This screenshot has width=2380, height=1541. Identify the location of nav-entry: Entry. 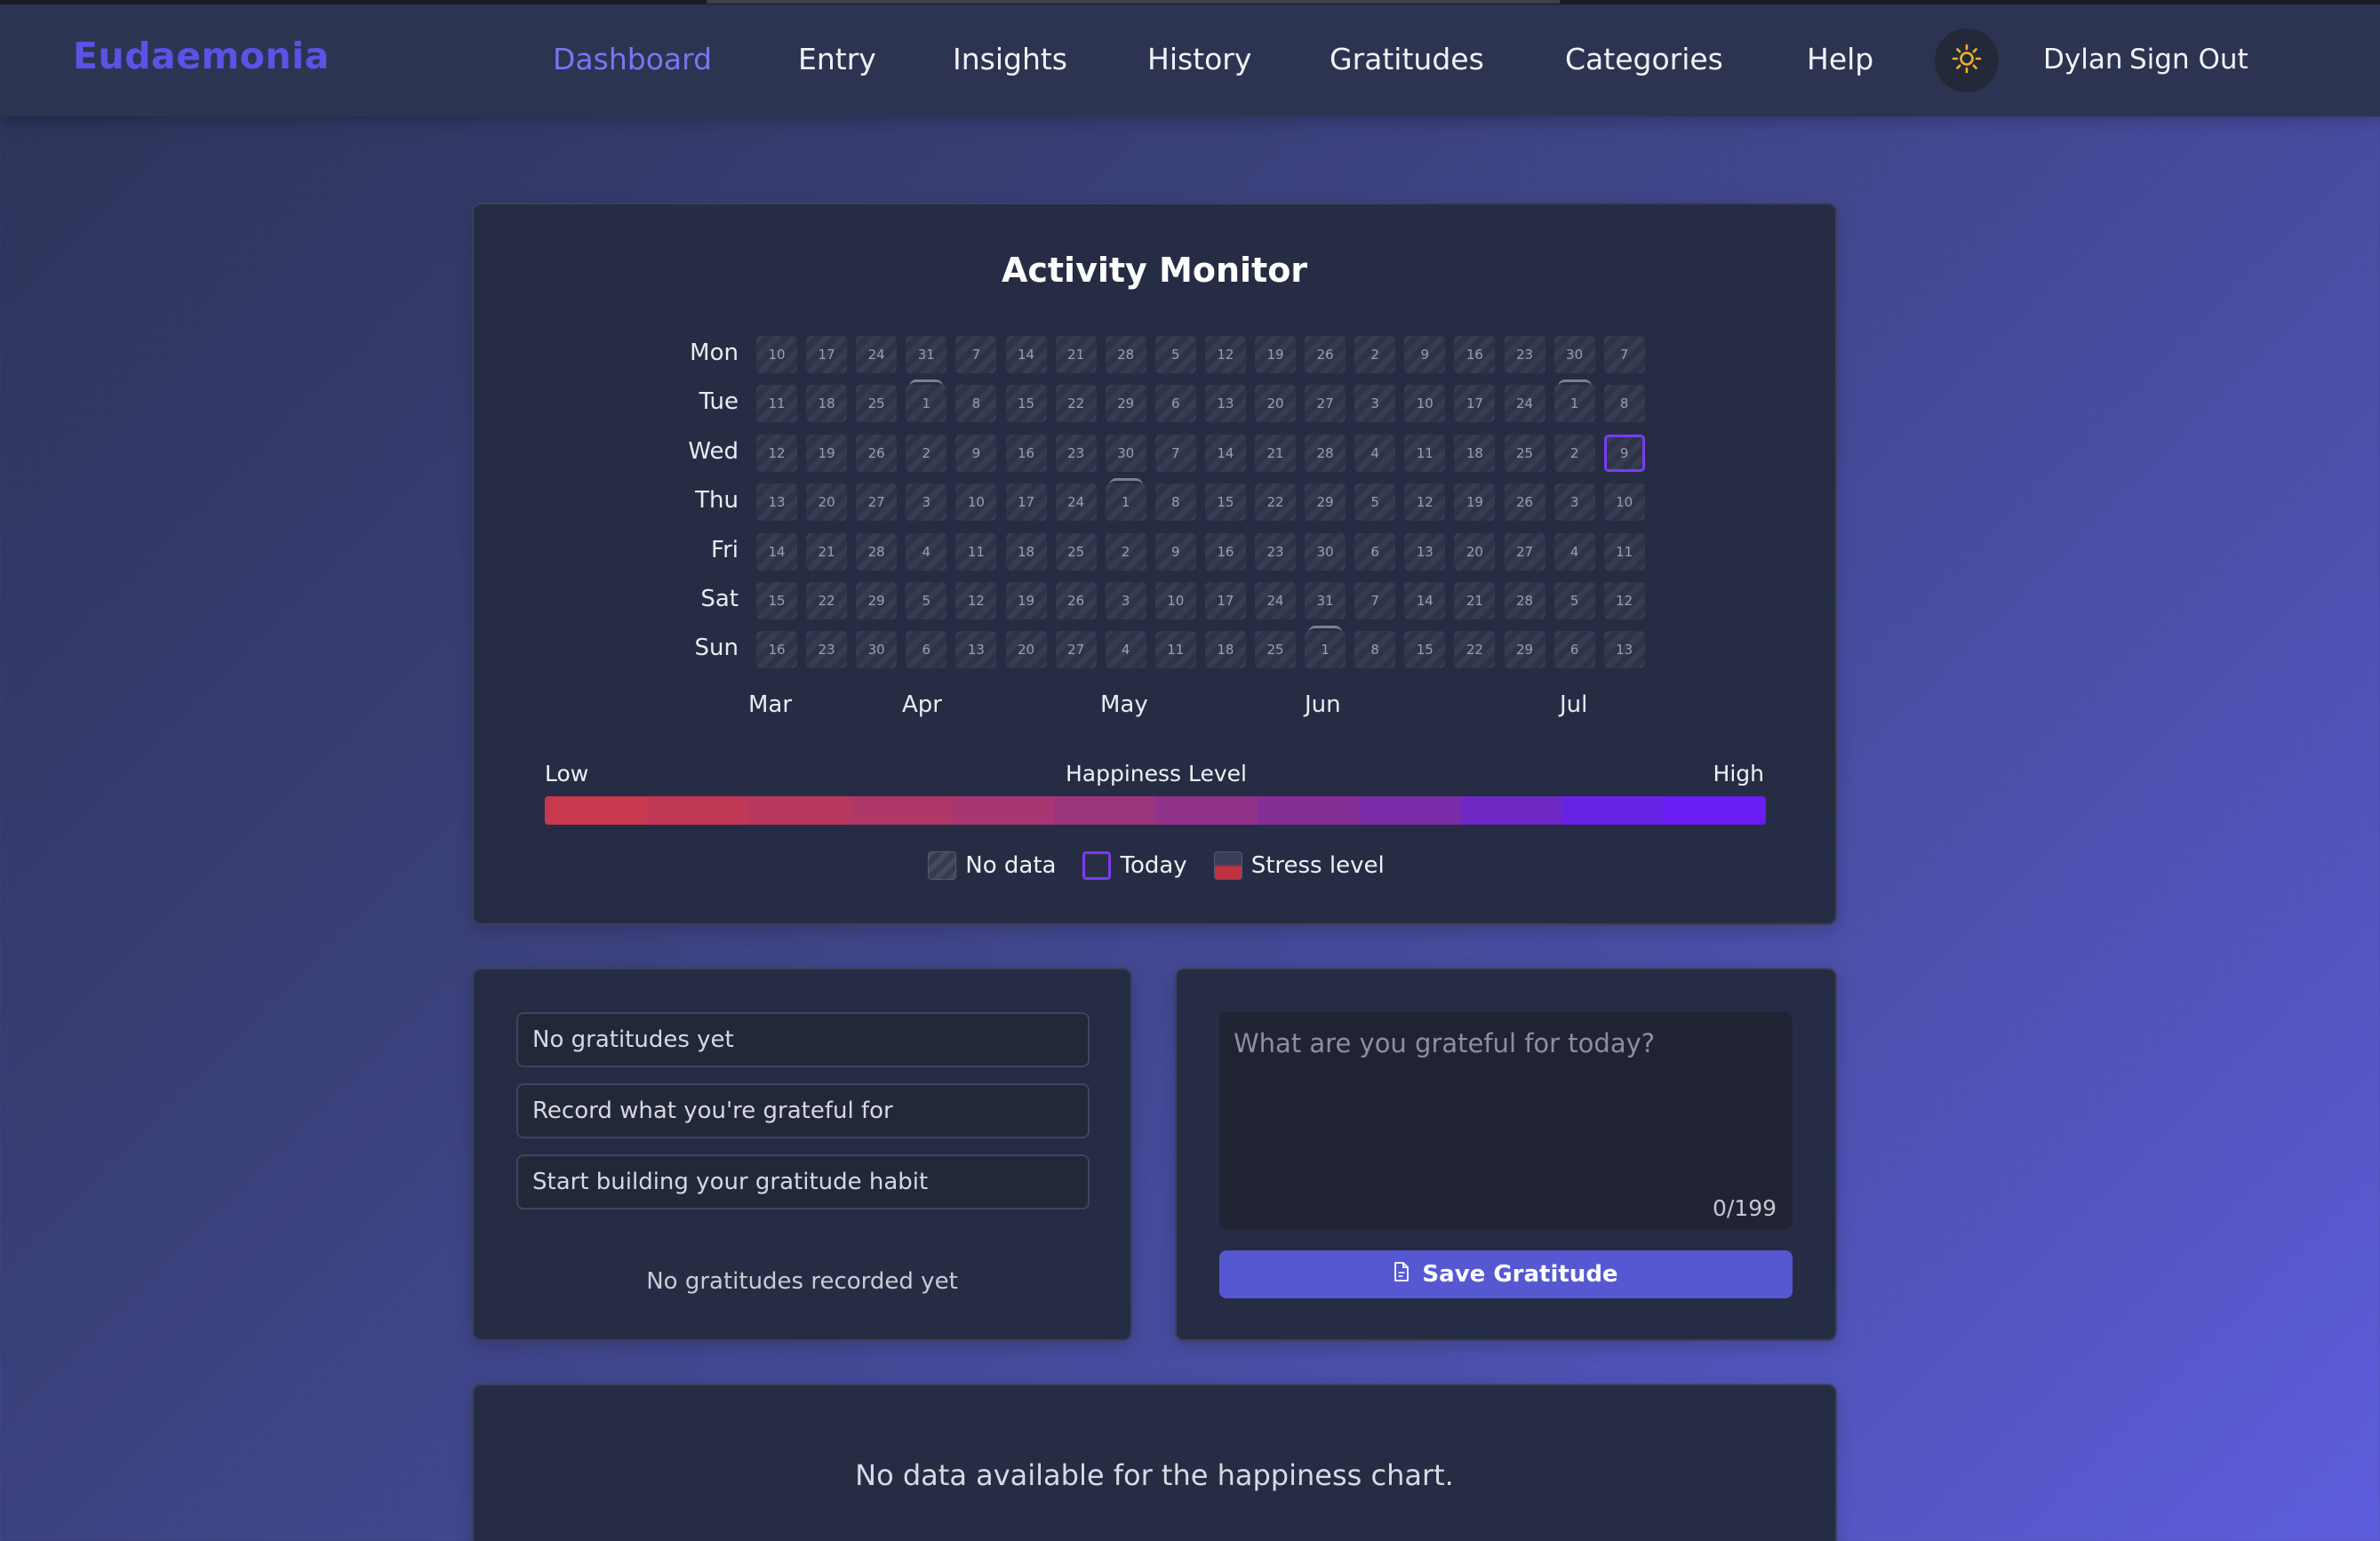
(837, 59).